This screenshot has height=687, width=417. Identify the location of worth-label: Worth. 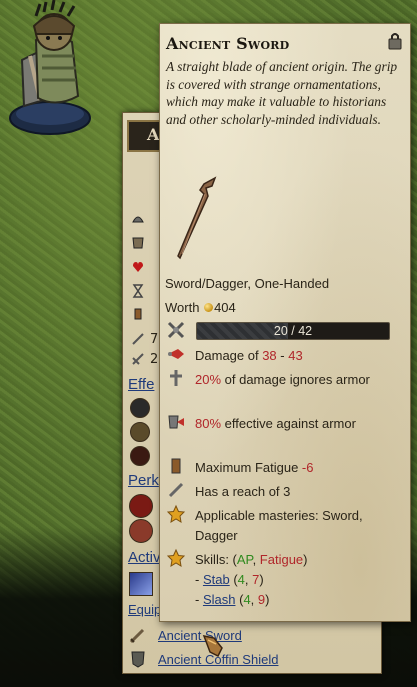
(182, 307).